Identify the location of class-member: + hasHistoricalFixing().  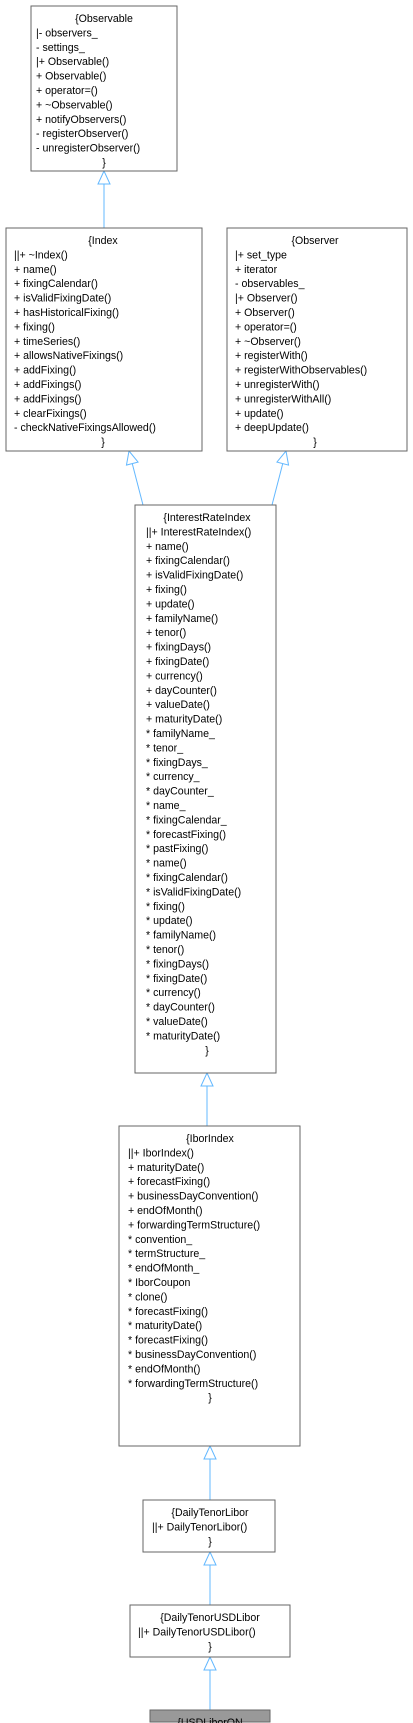
(66, 313).